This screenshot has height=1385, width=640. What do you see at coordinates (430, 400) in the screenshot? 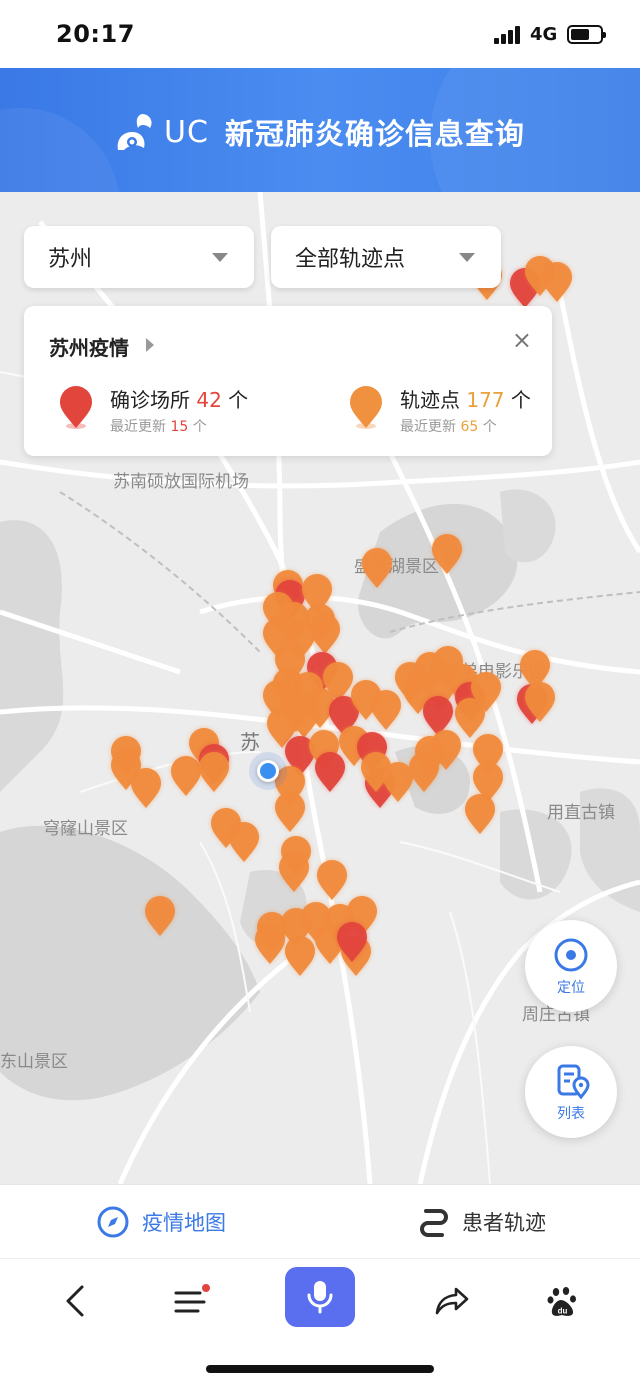
I see `track-label: 轨迹点` at bounding box center [430, 400].